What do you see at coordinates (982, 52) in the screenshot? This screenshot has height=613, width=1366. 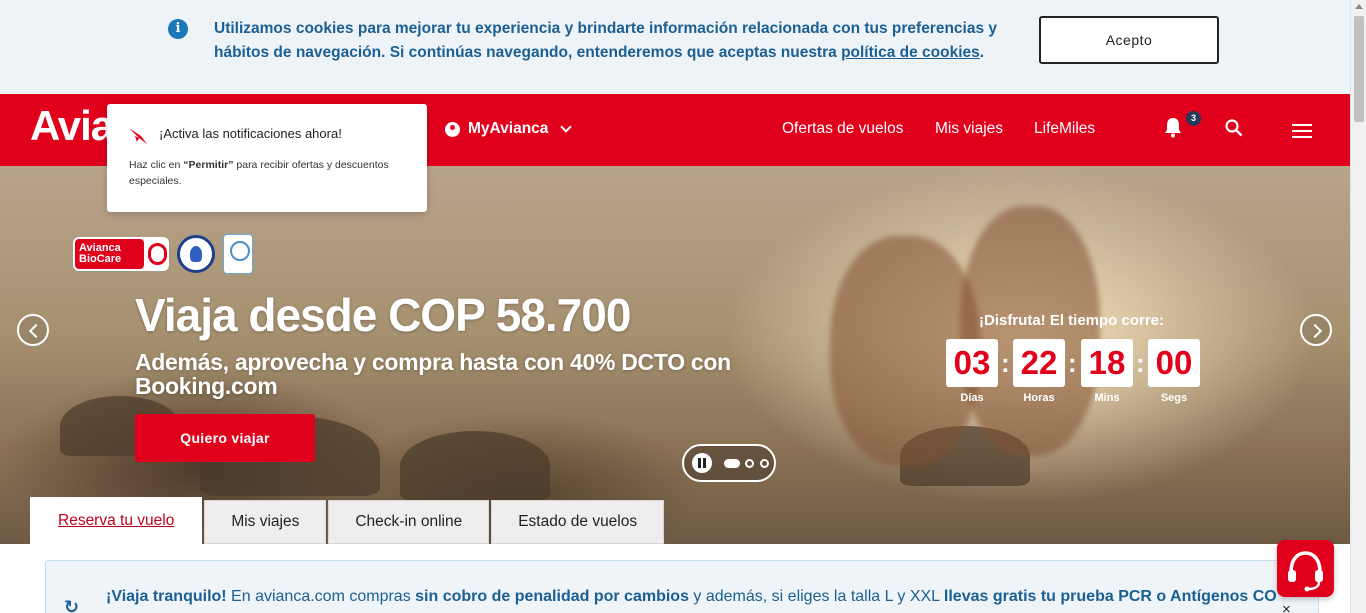 I see `cookie-period: .` at bounding box center [982, 52].